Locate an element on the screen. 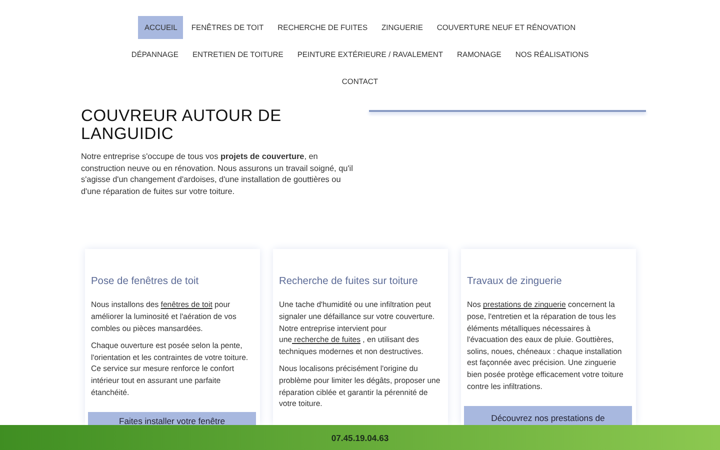 This screenshot has width=720, height=450. page-title: COUVREUR AUTOUR DE LANGUIDIC is located at coordinates (181, 125).